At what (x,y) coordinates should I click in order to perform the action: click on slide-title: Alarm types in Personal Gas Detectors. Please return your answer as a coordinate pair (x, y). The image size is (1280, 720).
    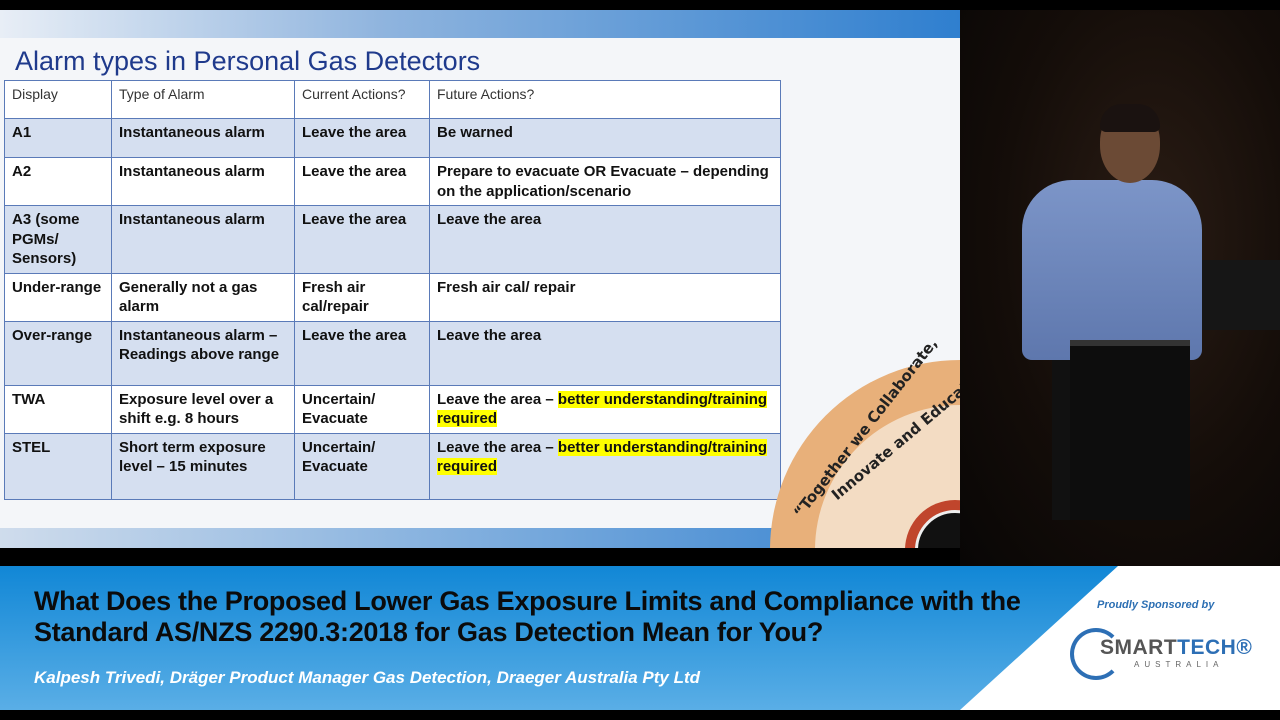
    Looking at the image, I should click on (248, 61).